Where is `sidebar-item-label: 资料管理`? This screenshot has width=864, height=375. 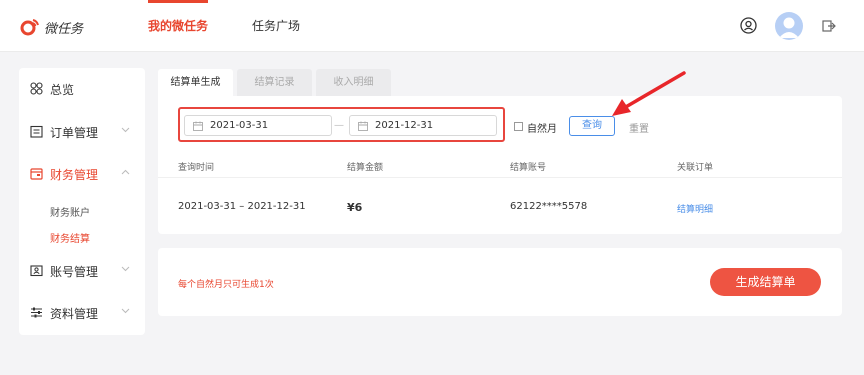
sidebar-item-label: 资料管理 is located at coordinates (74, 314).